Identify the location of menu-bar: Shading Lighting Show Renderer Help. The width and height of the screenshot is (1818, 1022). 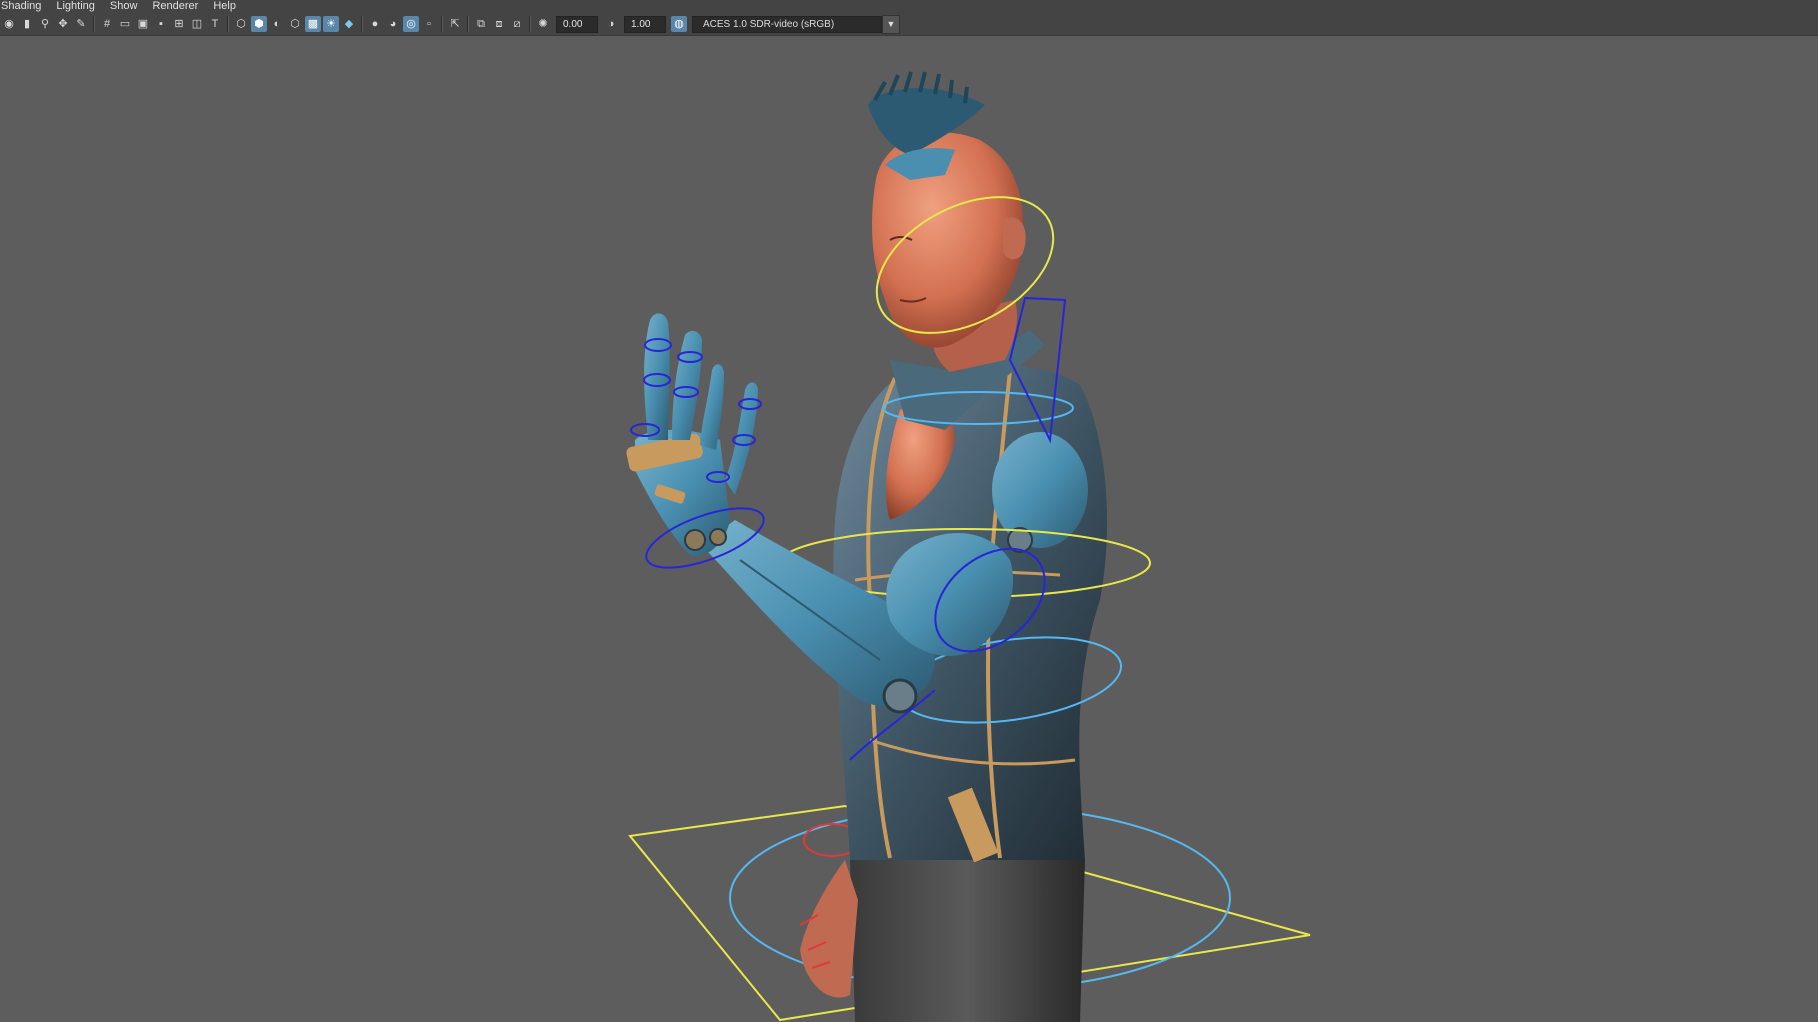
(909, 6).